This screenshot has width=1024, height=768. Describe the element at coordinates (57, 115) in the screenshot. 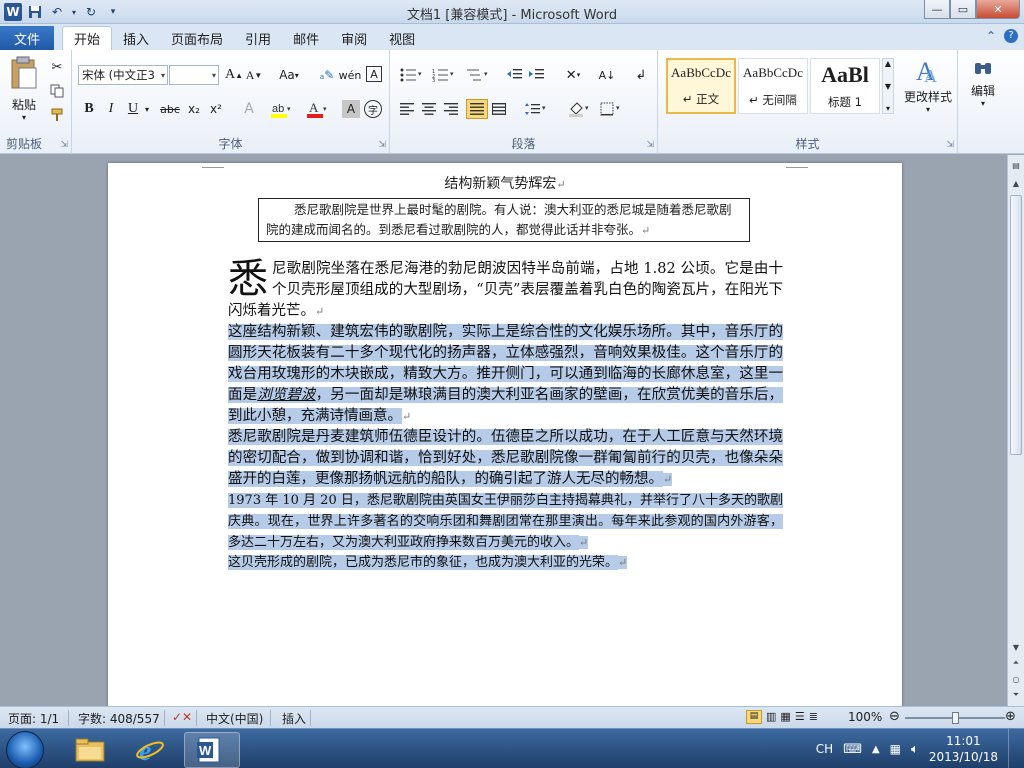

I see `format-painter-icon` at that location.